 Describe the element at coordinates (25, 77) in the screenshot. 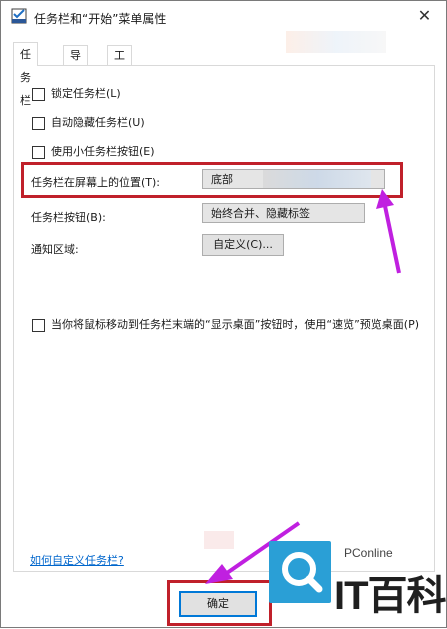

I see `tab-label: 任务栏` at that location.